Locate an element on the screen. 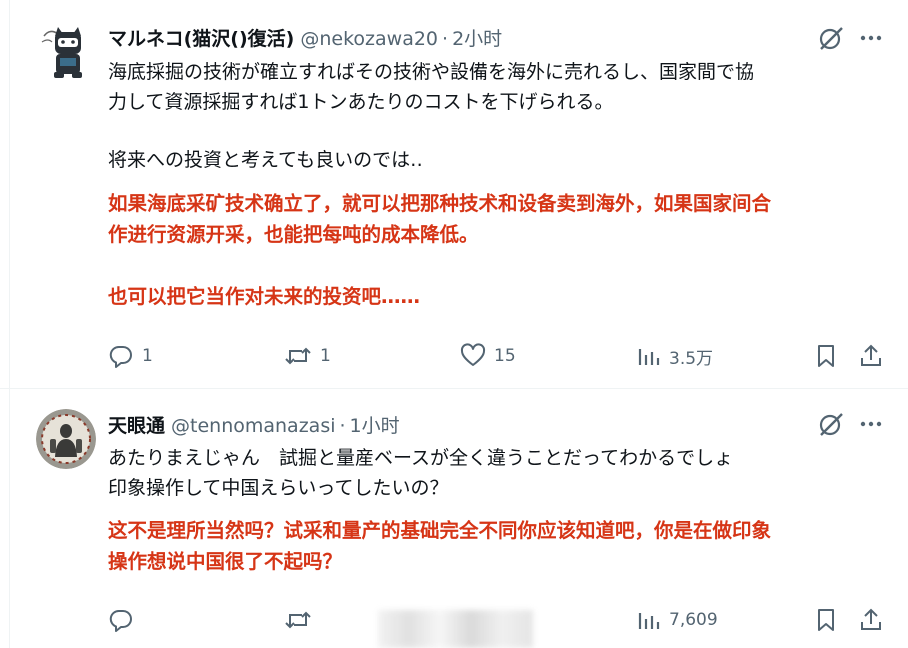 The height and width of the screenshot is (648, 908). views-button: 7,609 is located at coordinates (677, 620).